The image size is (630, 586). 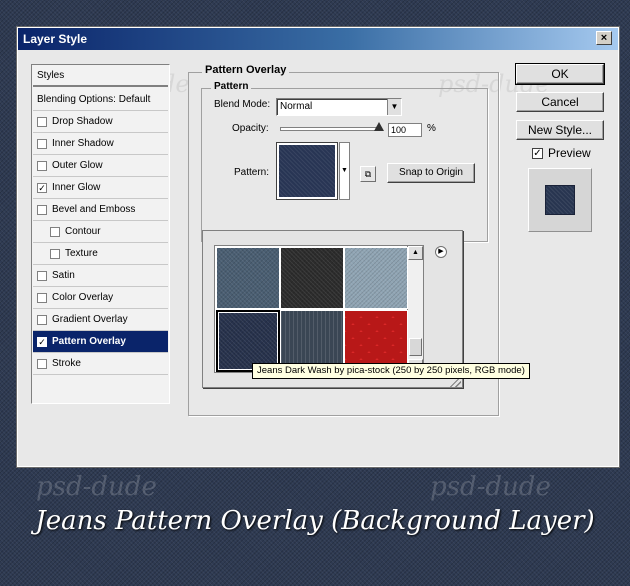 I want to click on dialog-title: Layer Style, so click(x=55, y=39).